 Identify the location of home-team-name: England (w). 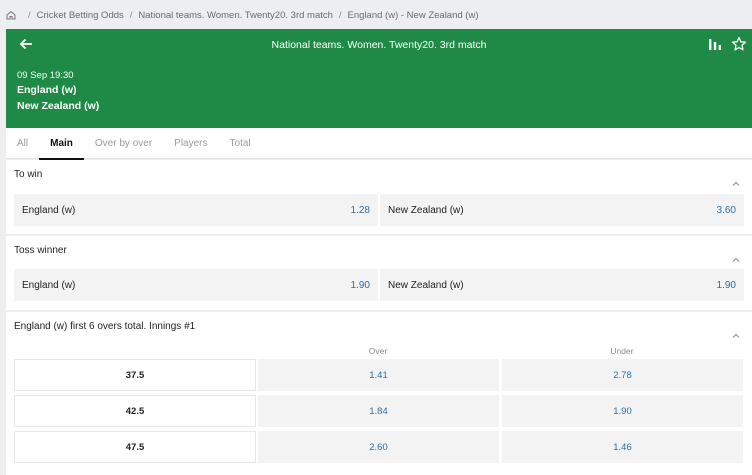
(47, 90).